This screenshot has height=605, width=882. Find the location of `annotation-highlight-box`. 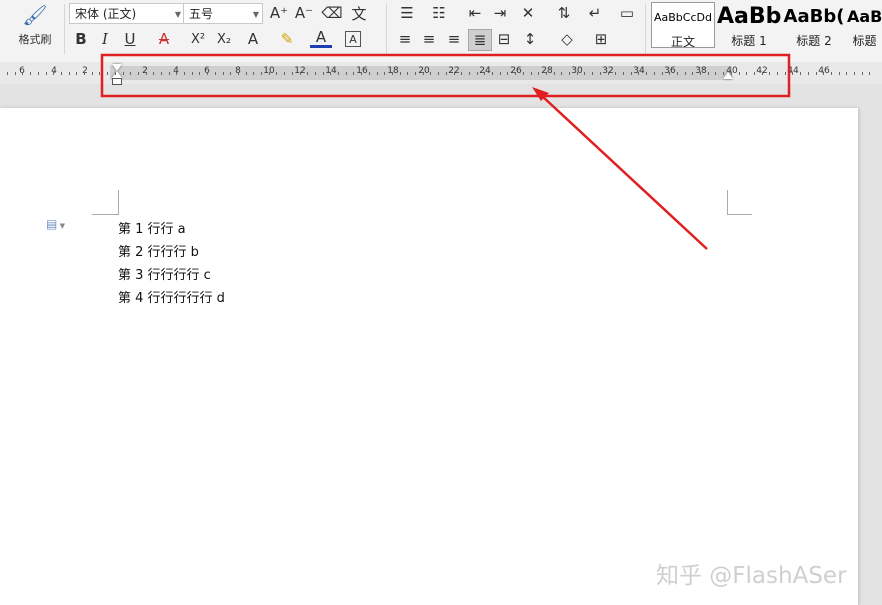

annotation-highlight-box is located at coordinates (445, 75).